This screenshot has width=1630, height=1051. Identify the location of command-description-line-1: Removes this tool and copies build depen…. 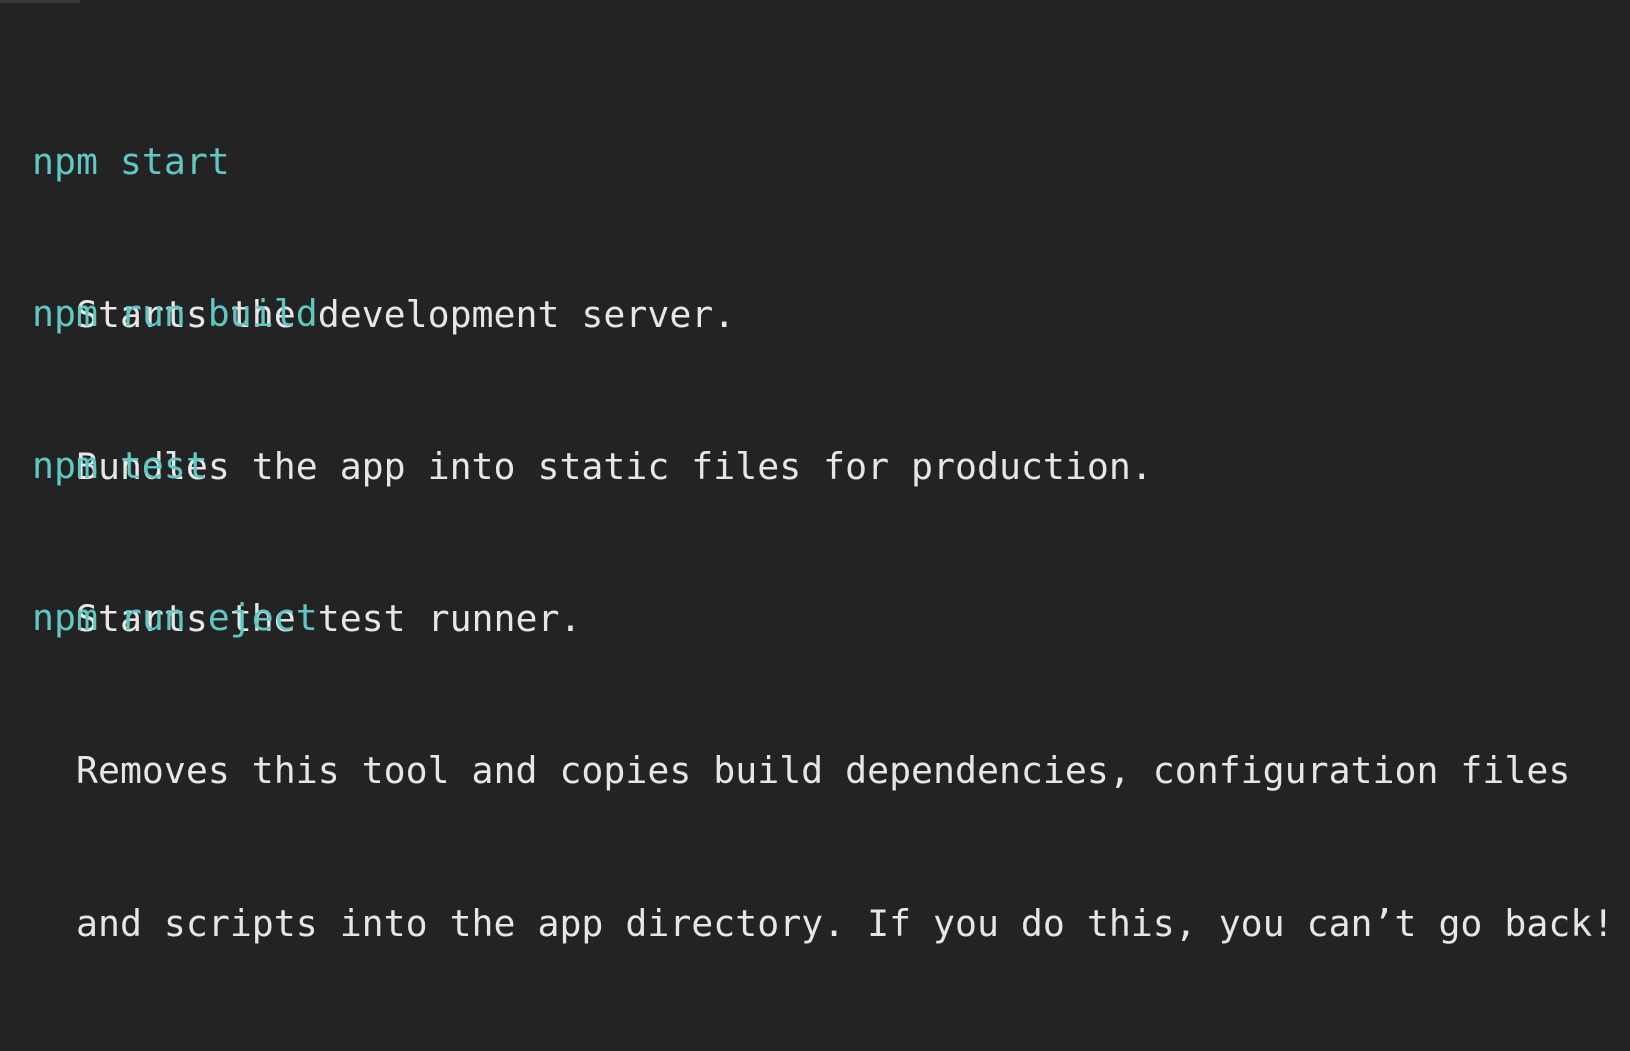
(823, 770).